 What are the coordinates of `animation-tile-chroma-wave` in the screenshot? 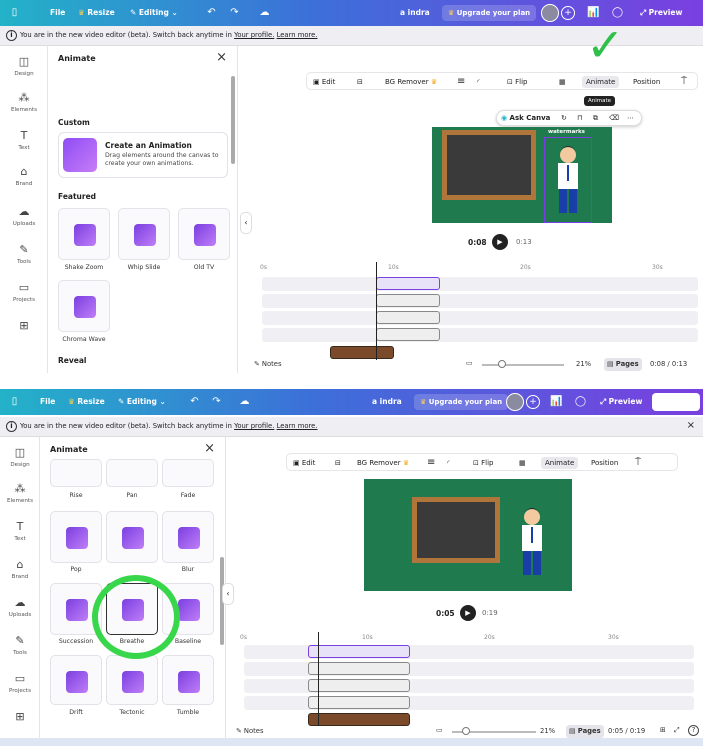 It's located at (84, 306).